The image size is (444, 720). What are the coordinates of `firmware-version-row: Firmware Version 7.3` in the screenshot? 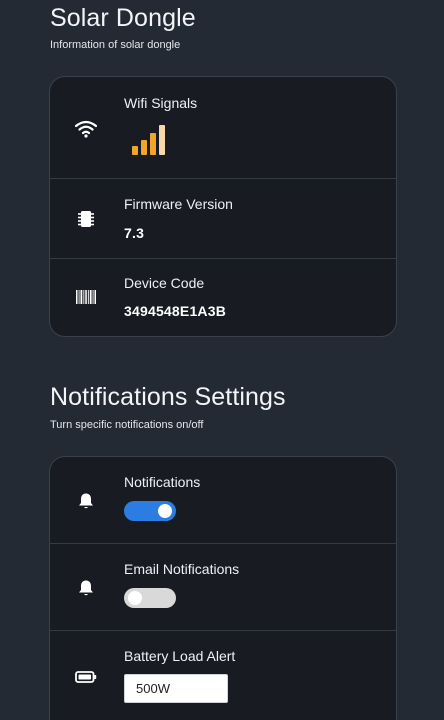 It's located at (223, 218).